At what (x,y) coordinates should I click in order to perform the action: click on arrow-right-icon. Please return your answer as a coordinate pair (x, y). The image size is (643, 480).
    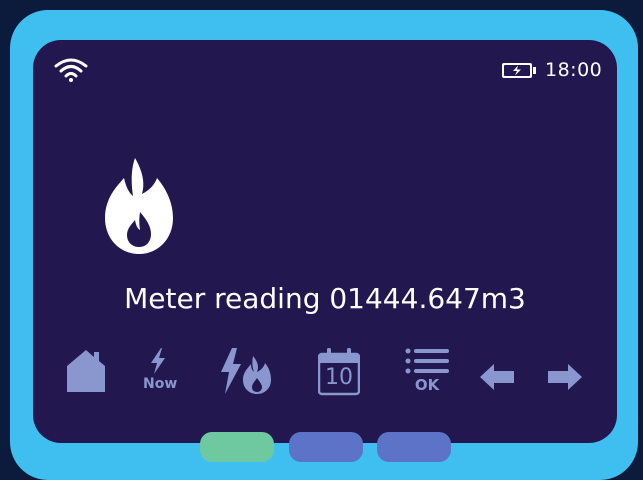
    Looking at the image, I should click on (565, 377).